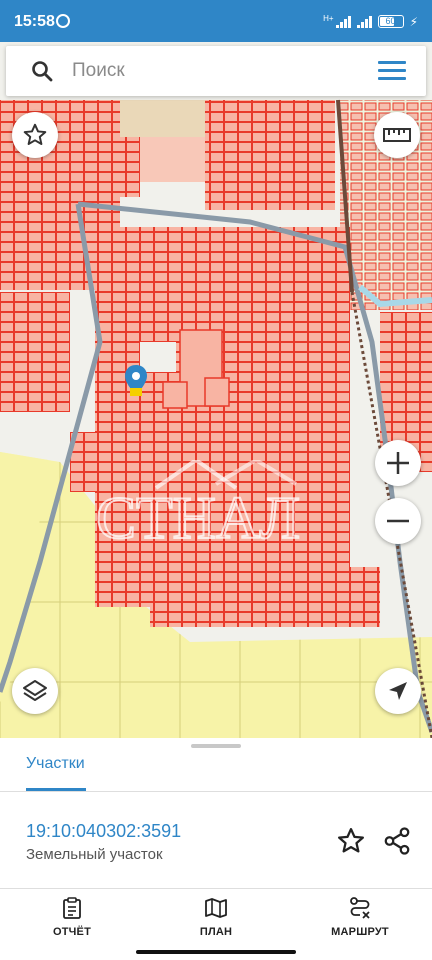 The image size is (432, 960). What do you see at coordinates (72, 932) in the screenshot?
I see `nav-report-label: ОТЧЁТ` at bounding box center [72, 932].